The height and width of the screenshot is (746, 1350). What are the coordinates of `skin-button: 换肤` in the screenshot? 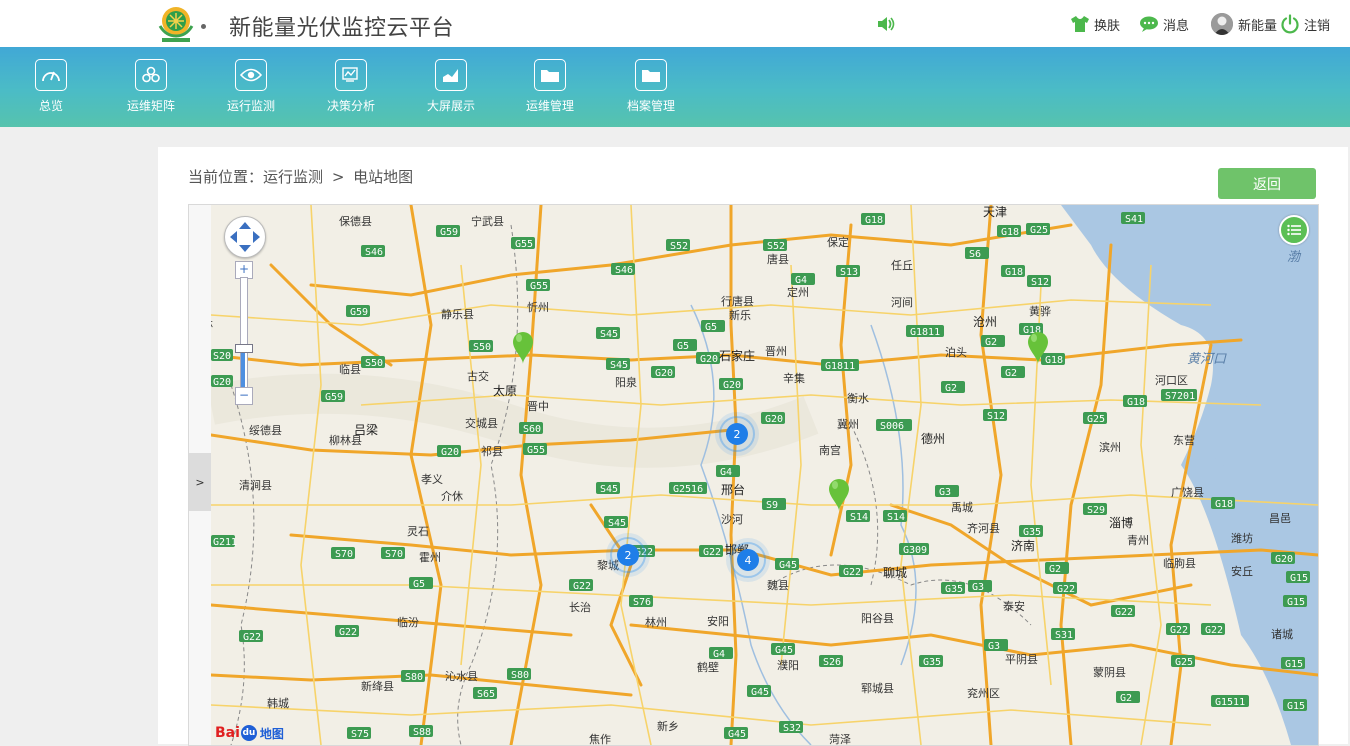 It's located at (1095, 24).